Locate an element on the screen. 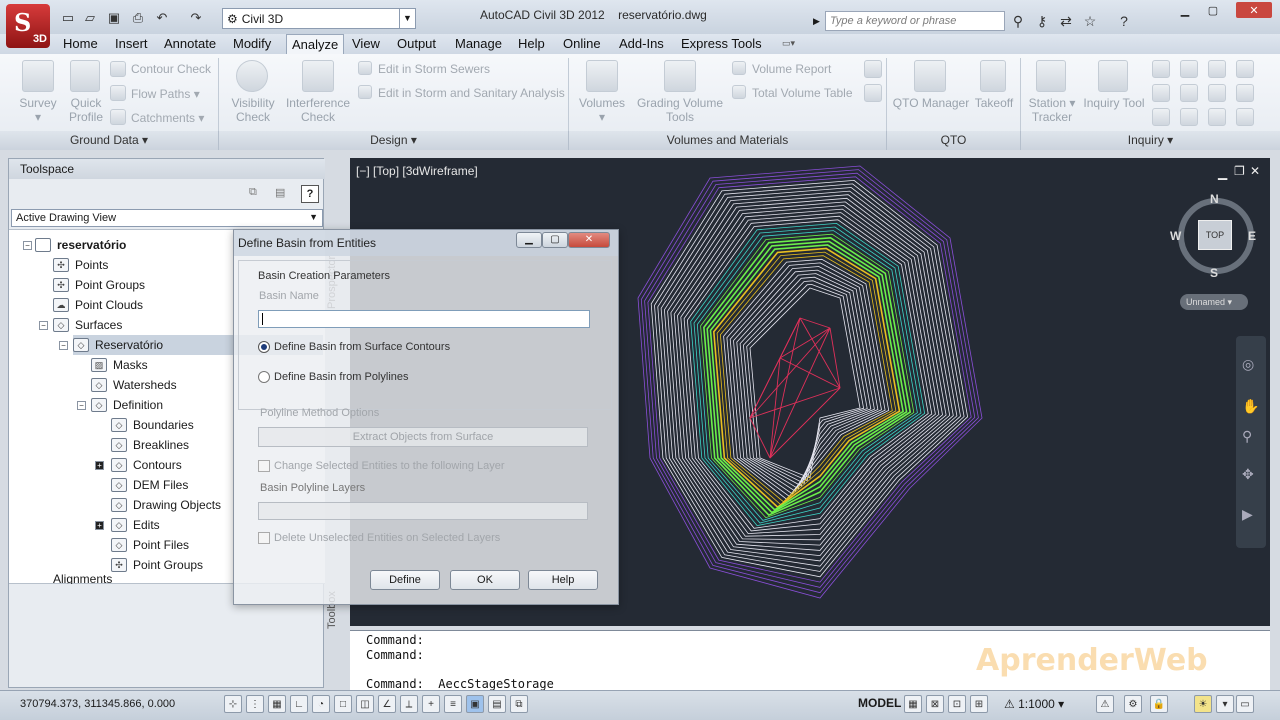  tree-item-alignments: Alignments is located at coordinates (82, 578).